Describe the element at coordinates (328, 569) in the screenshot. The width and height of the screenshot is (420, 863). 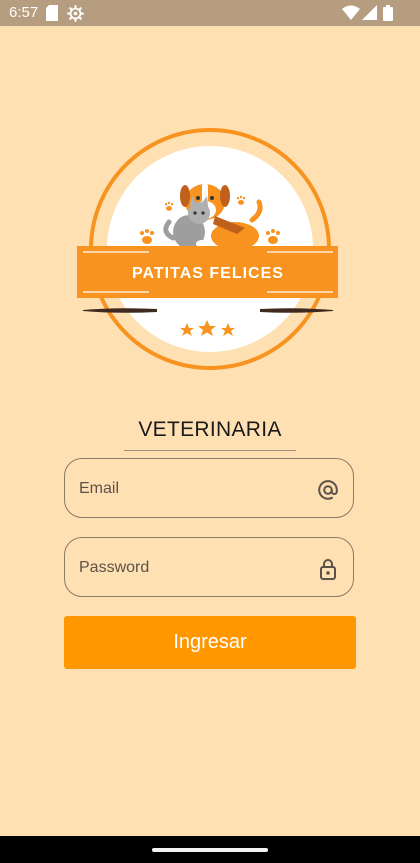
I see `lock-icon` at that location.